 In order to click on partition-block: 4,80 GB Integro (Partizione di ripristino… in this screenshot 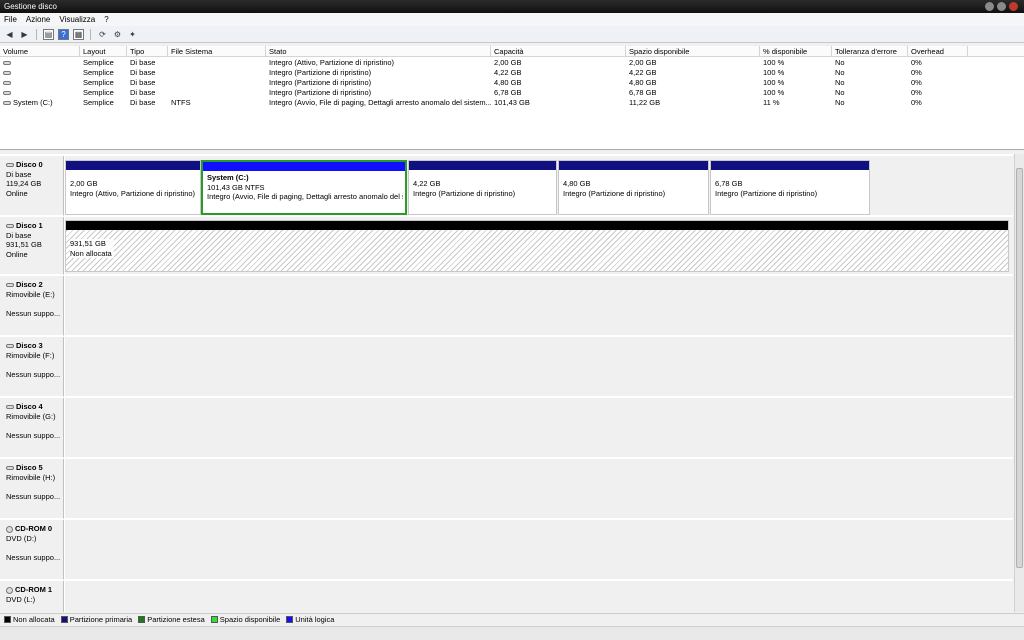, I will do `click(633, 187)`.